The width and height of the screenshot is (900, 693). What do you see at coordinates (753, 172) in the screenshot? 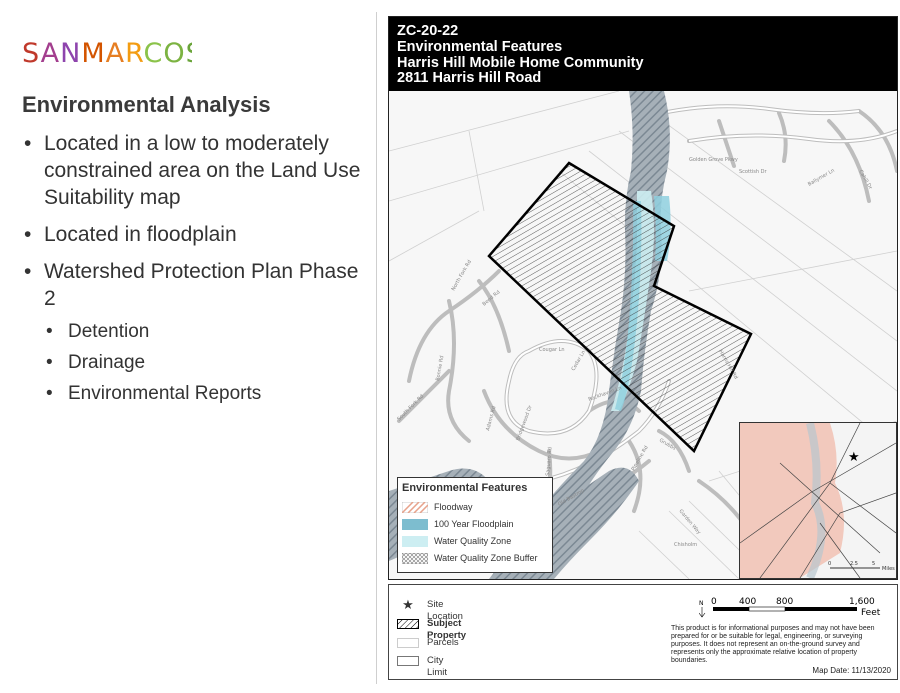
I see `street-label: Scottish Dr` at bounding box center [753, 172].